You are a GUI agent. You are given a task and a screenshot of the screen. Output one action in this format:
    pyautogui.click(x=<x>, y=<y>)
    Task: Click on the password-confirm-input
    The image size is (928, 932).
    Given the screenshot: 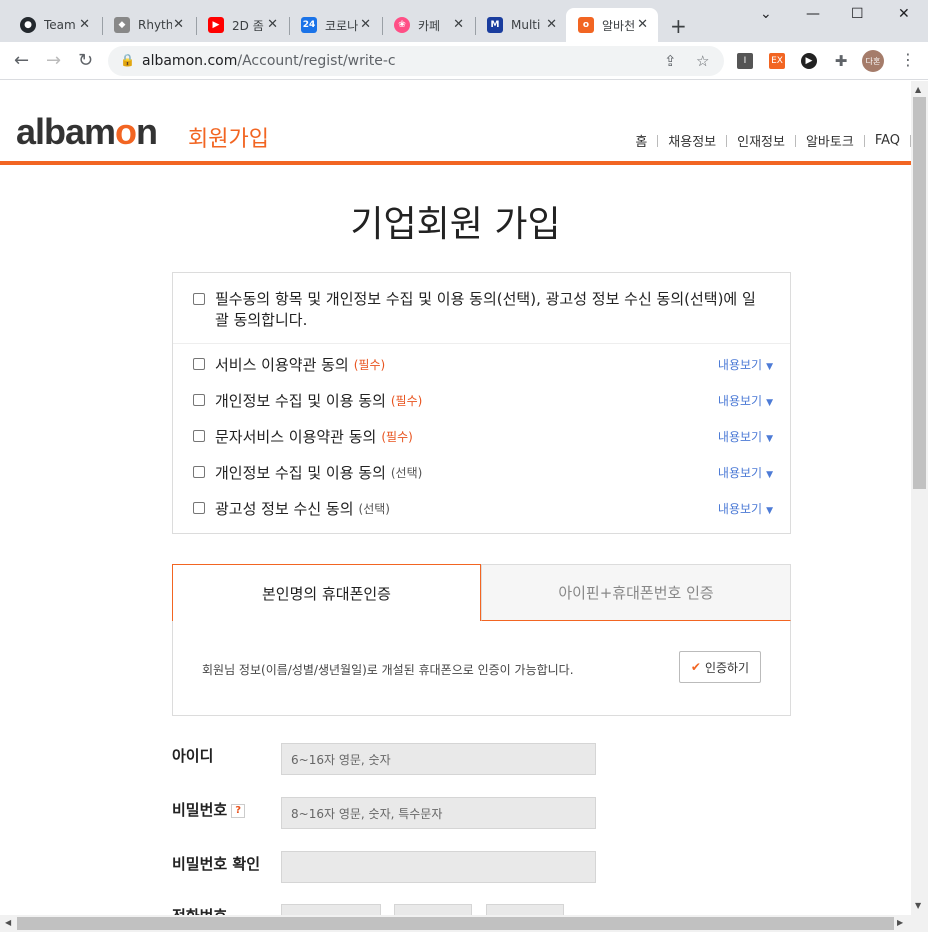 What is the action you would take?
    pyautogui.click(x=438, y=867)
    